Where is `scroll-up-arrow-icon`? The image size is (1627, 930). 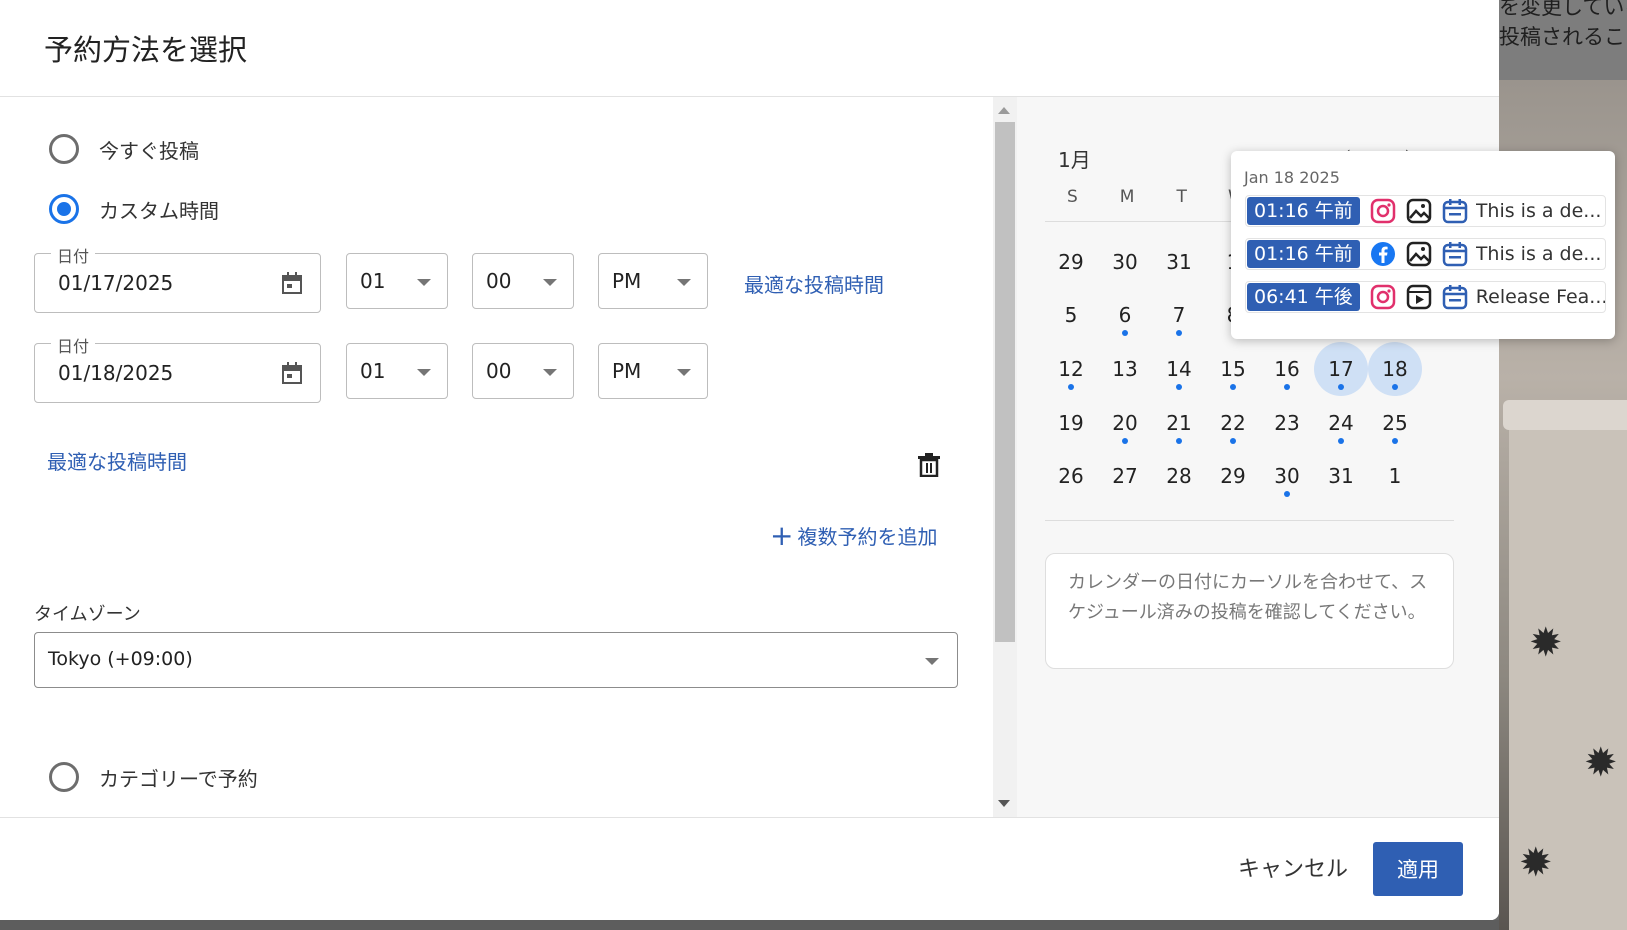 scroll-up-arrow-icon is located at coordinates (1004, 110).